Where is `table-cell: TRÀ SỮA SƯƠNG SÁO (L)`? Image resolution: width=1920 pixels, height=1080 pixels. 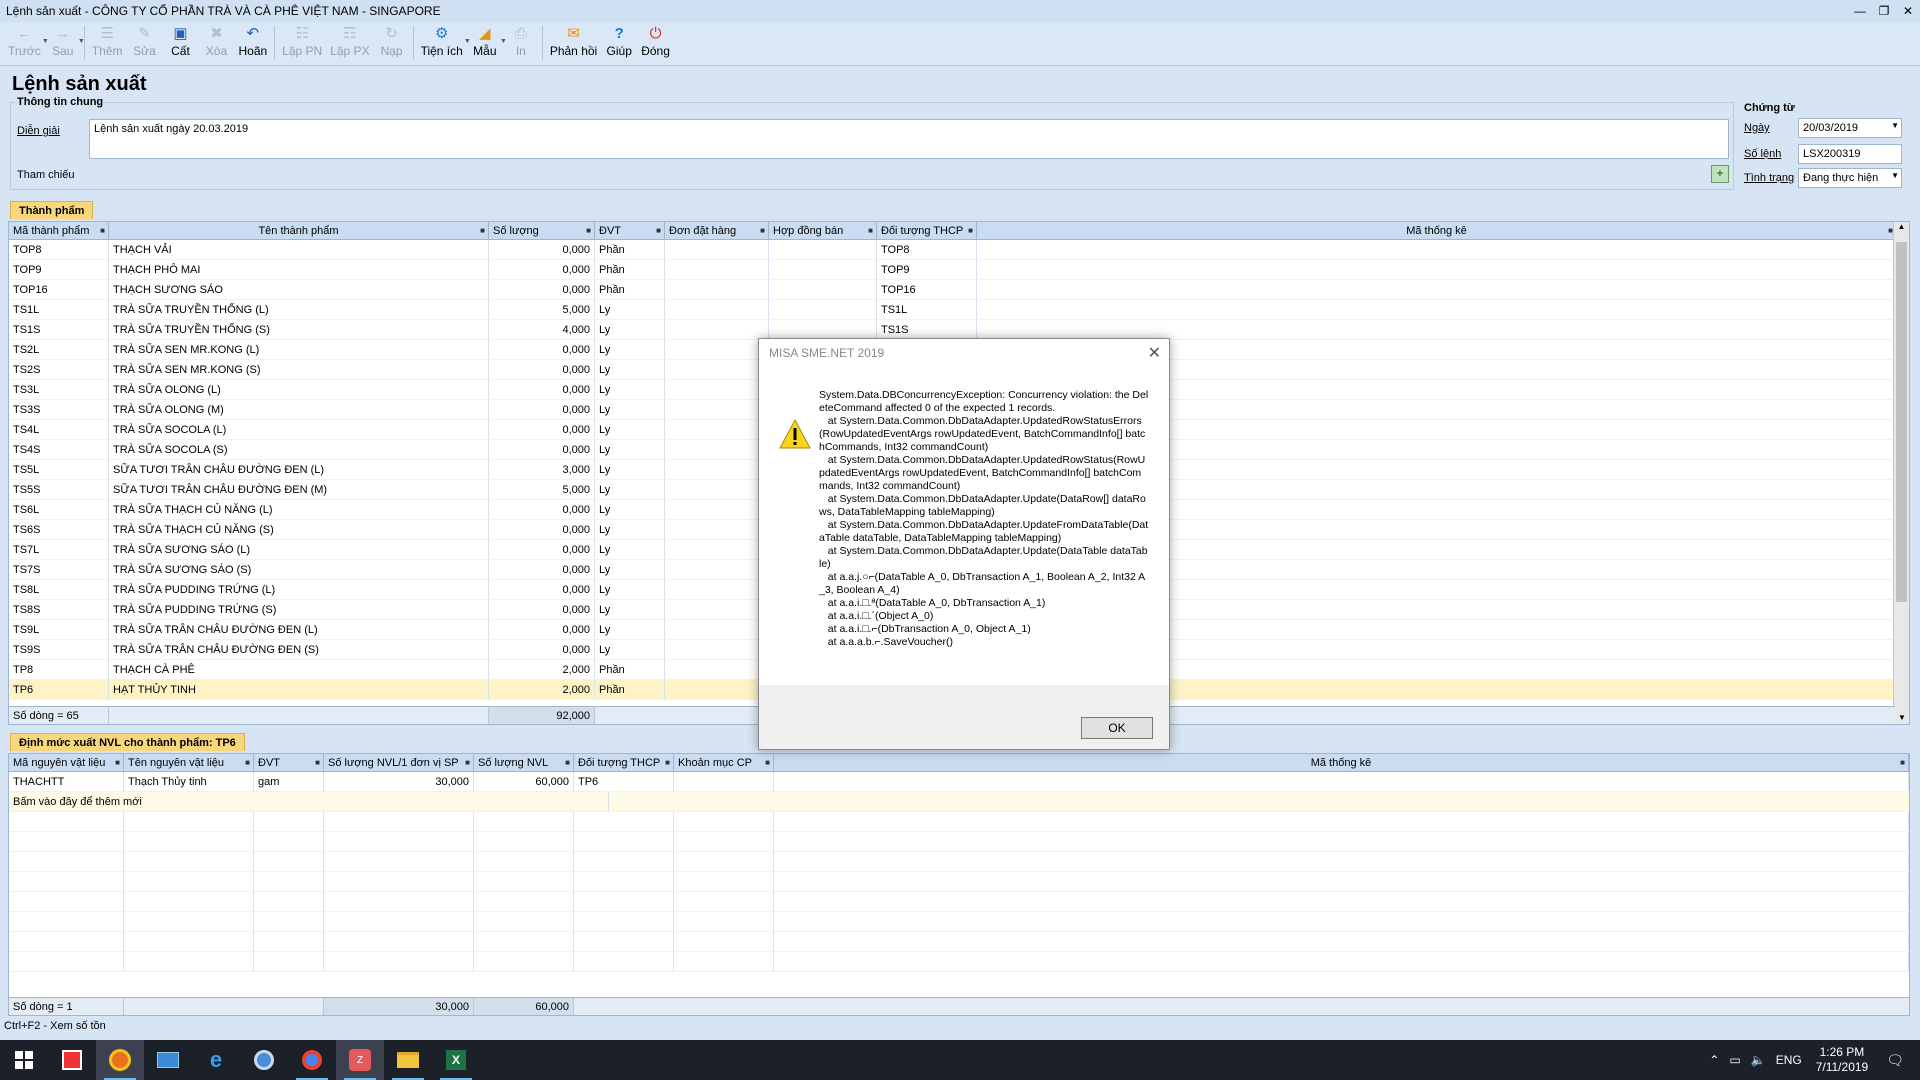
table-cell: TRÀ SỮA SƯƠNG SÁO (L) is located at coordinates (299, 549).